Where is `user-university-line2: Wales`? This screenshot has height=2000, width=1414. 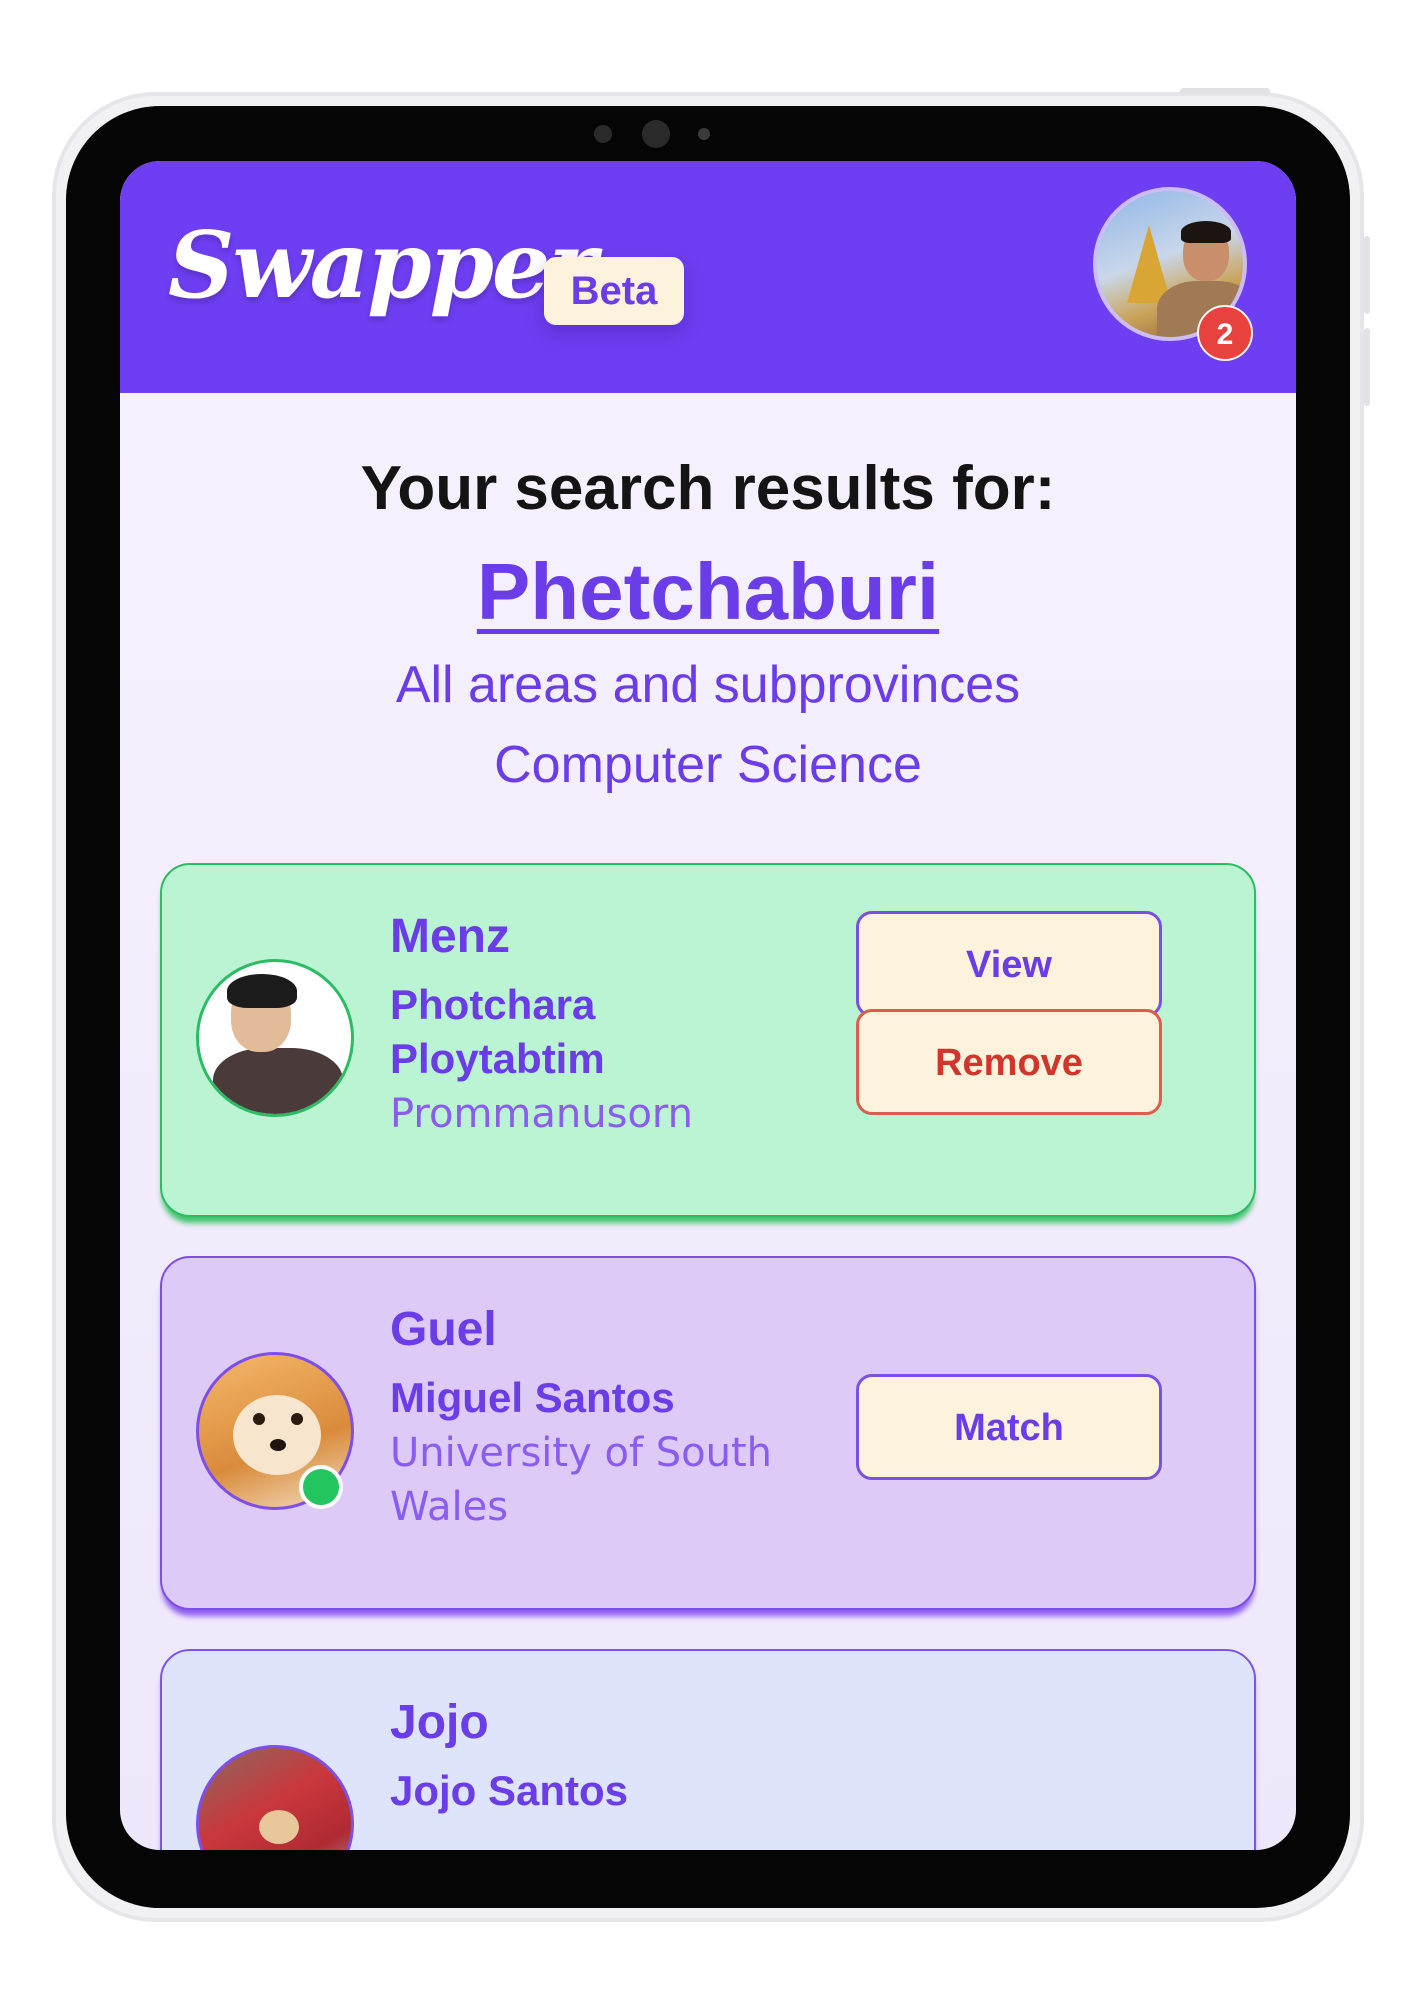 user-university-line2: Wales is located at coordinates (449, 1507).